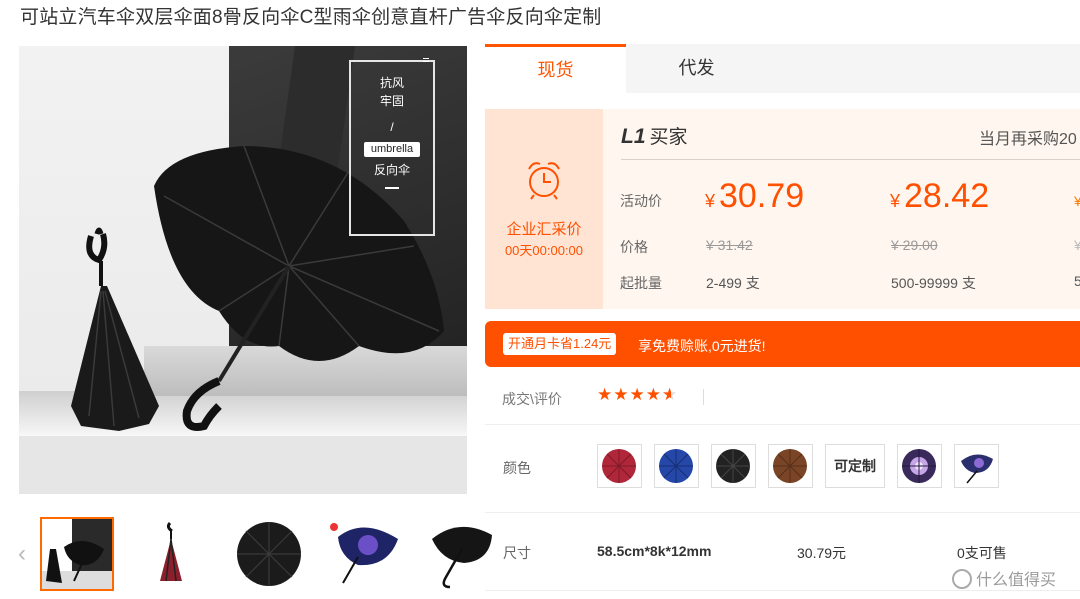 This screenshot has height=599, width=1080. What do you see at coordinates (1016, 580) in the screenshot?
I see `watermark-text: 什么值得买` at bounding box center [1016, 580].